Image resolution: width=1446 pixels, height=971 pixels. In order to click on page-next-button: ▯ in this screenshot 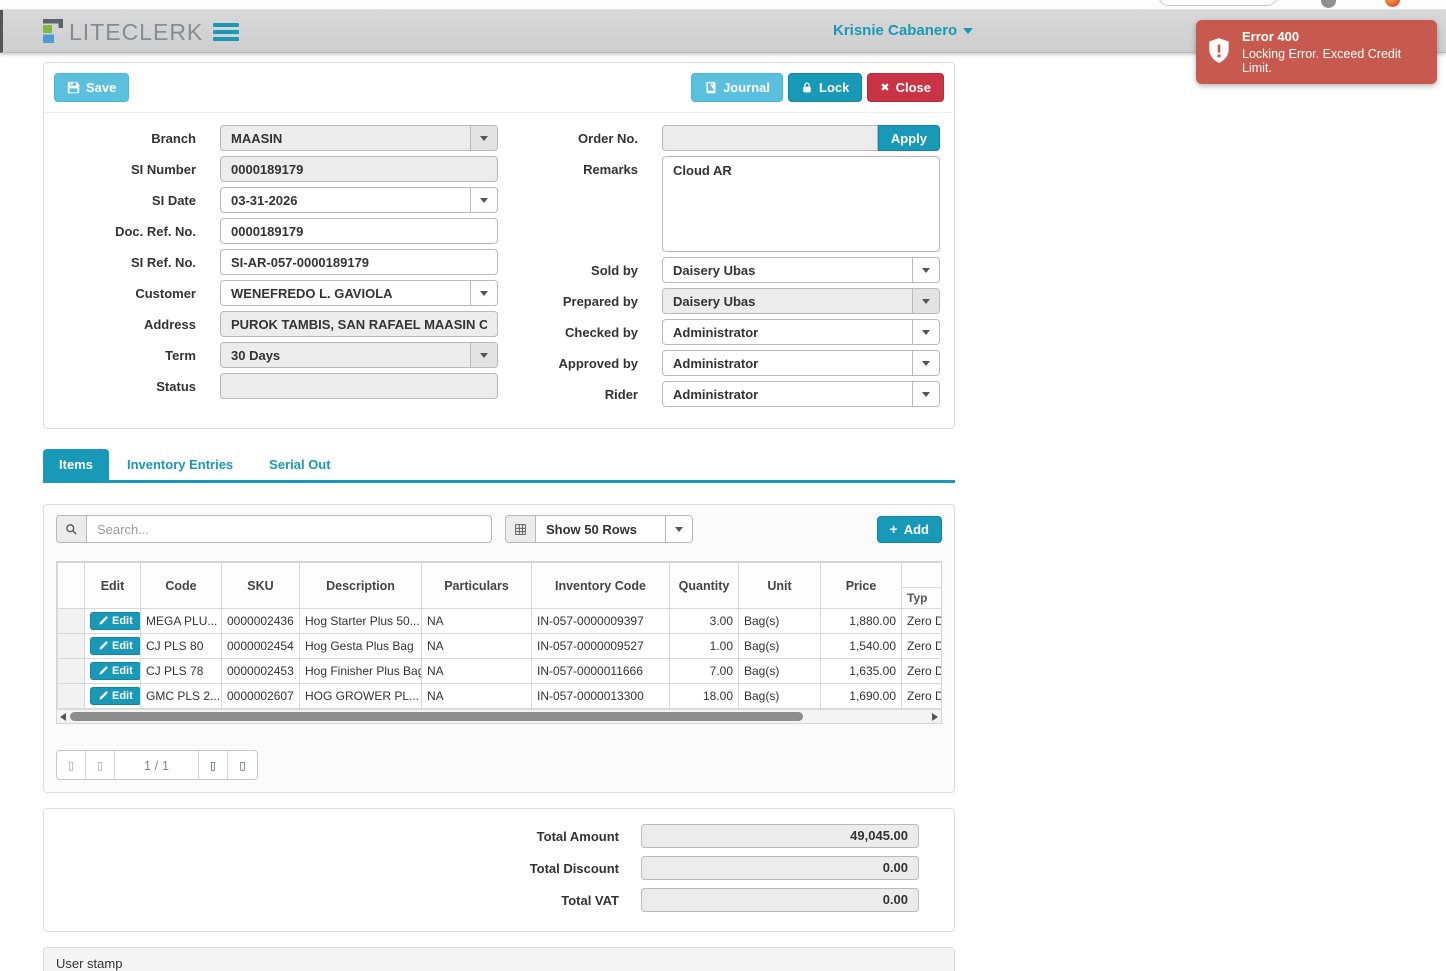, I will do `click(213, 765)`.